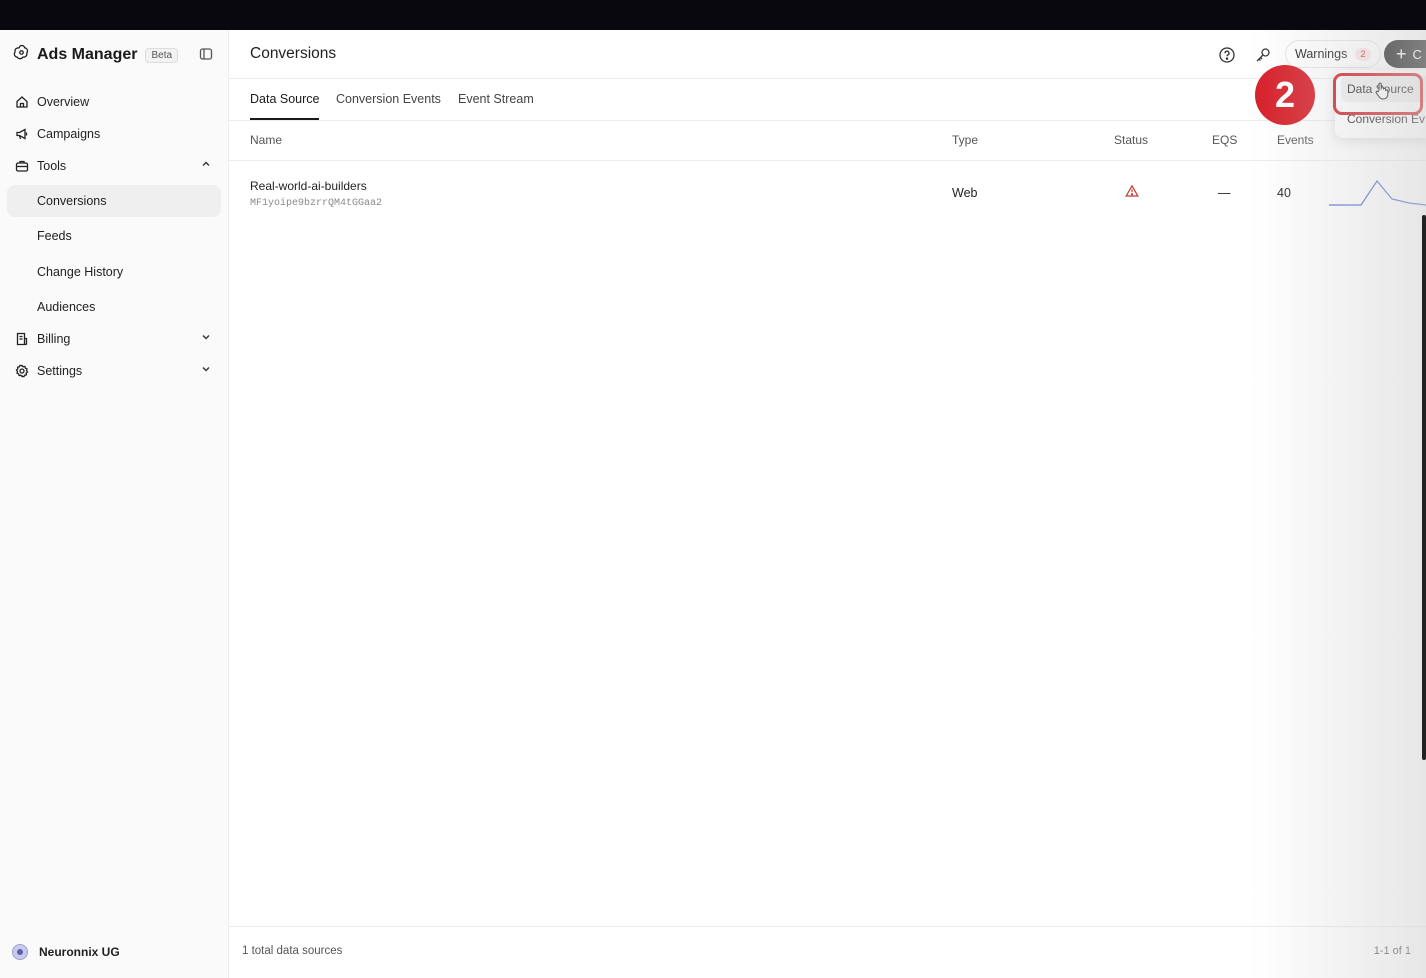 Image resolution: width=1426 pixels, height=978 pixels. Describe the element at coordinates (1224, 140) in the screenshot. I see `column-header-eqs: EQS` at that location.